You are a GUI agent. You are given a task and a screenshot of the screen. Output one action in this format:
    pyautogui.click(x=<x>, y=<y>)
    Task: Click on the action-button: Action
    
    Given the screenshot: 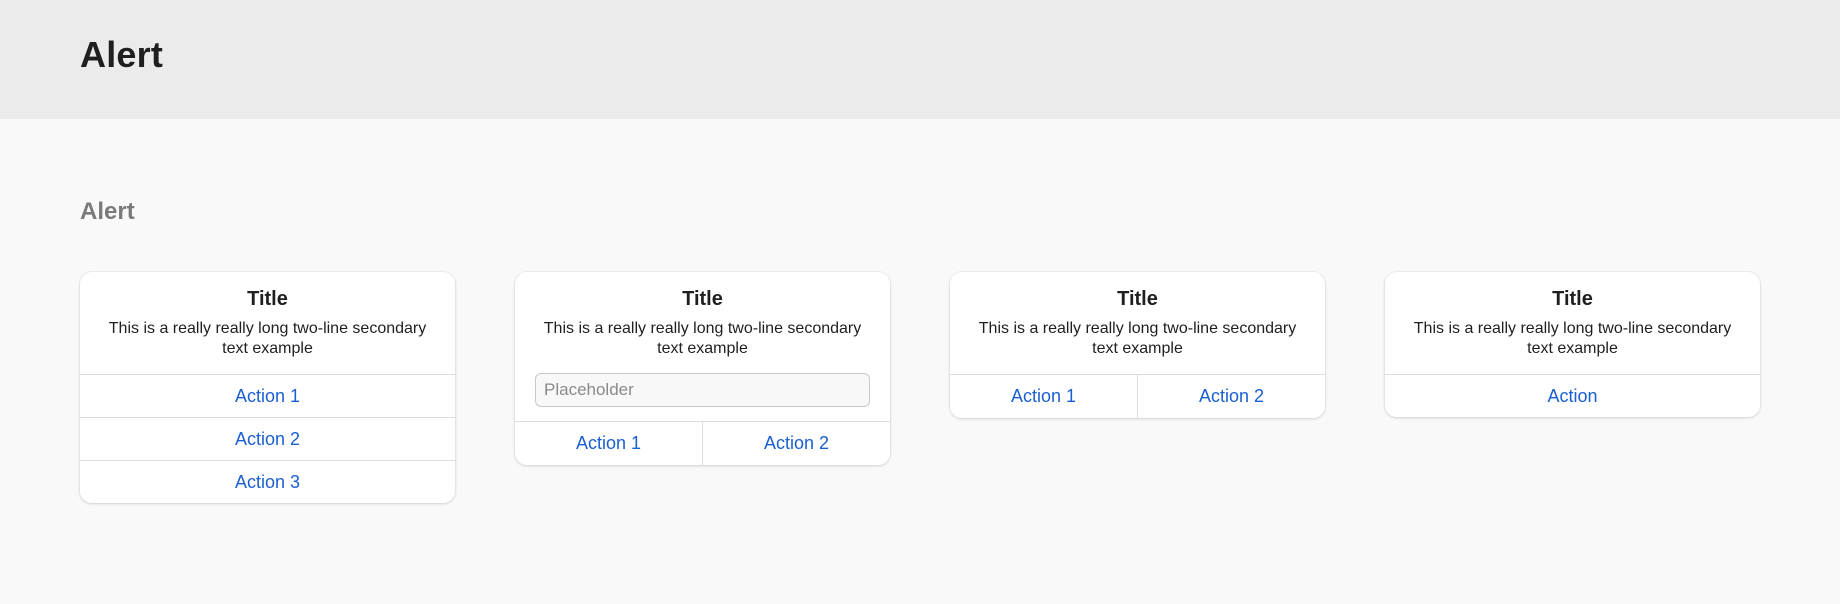 What is the action you would take?
    pyautogui.click(x=1572, y=395)
    